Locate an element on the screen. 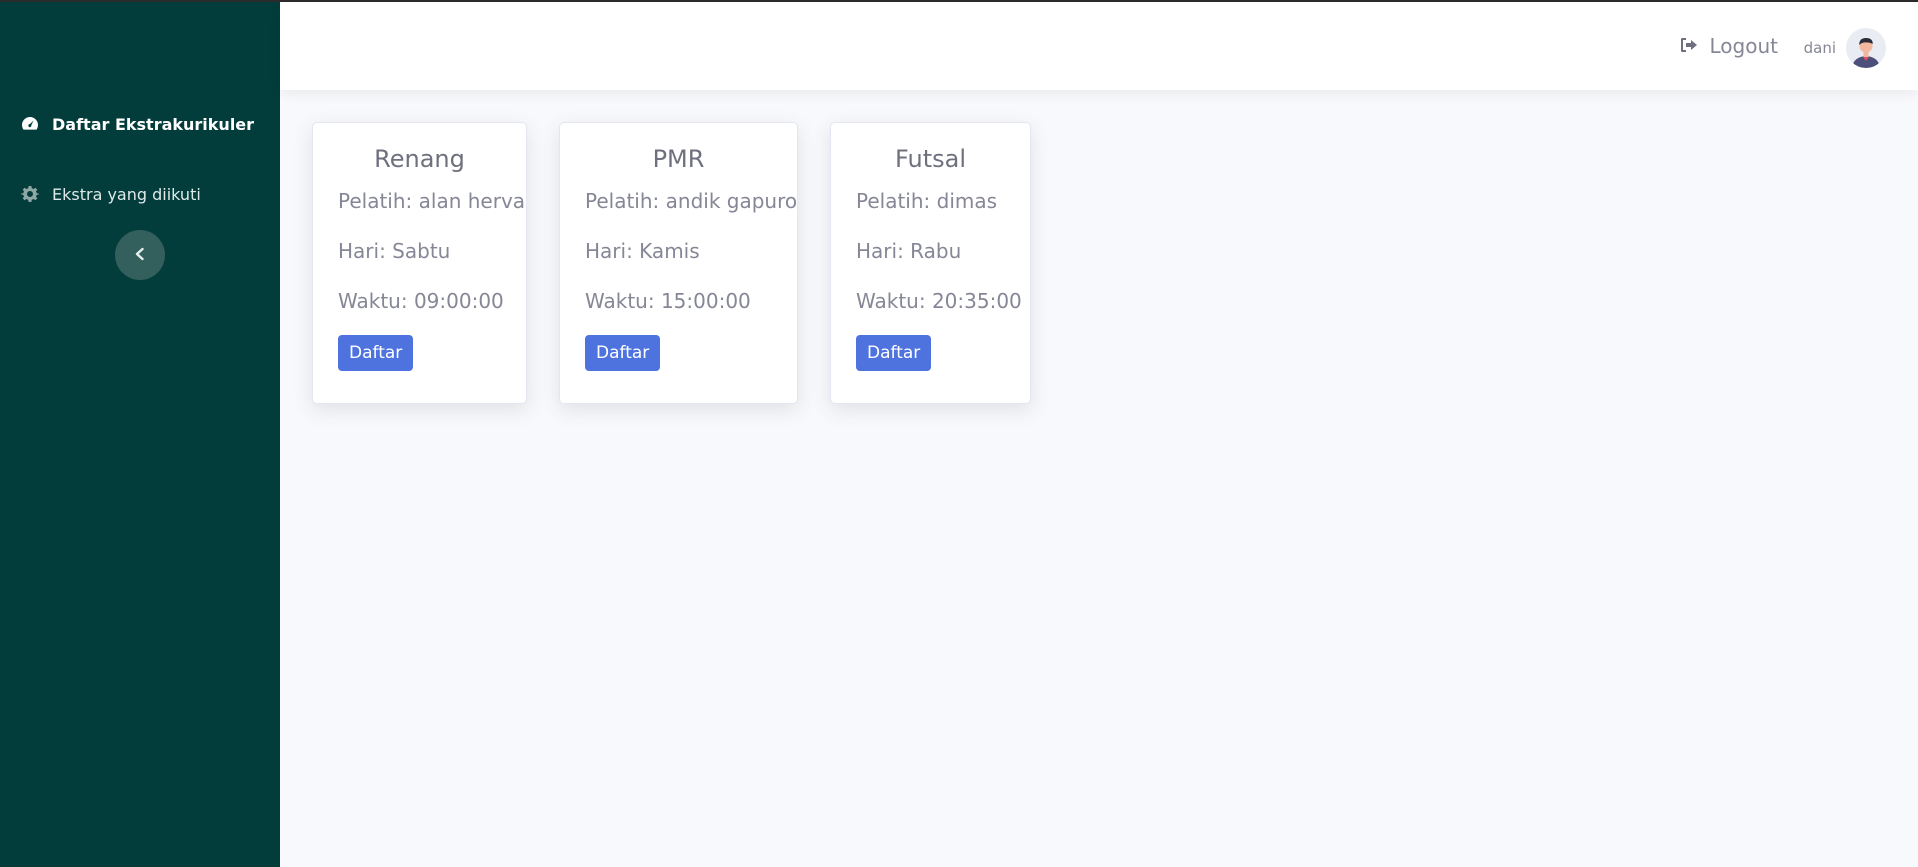 Image resolution: width=1918 pixels, height=867 pixels. card-hari: Hari: Kamis is located at coordinates (642, 251).